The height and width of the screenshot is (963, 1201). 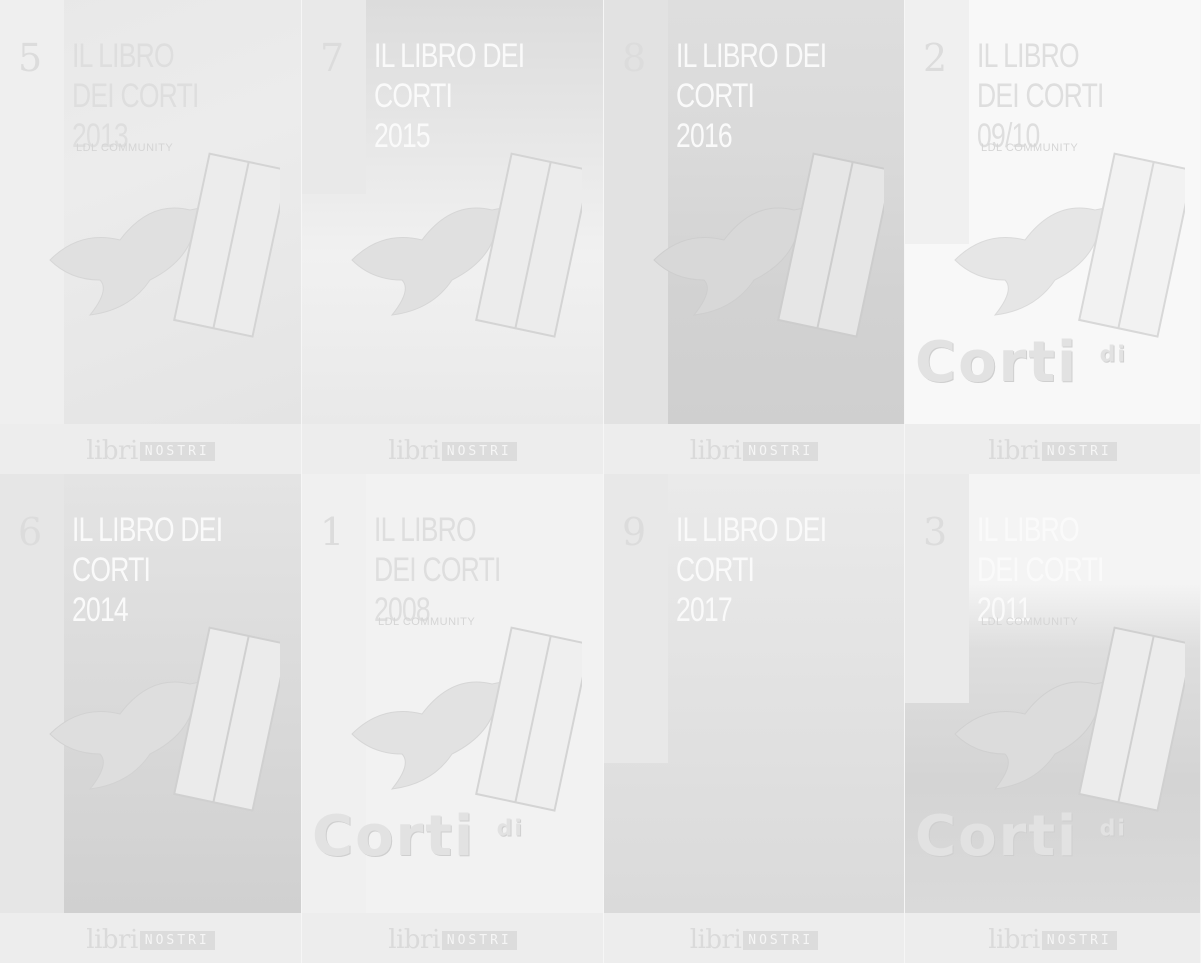 I want to click on volume-number: 5, so click(x=30, y=58).